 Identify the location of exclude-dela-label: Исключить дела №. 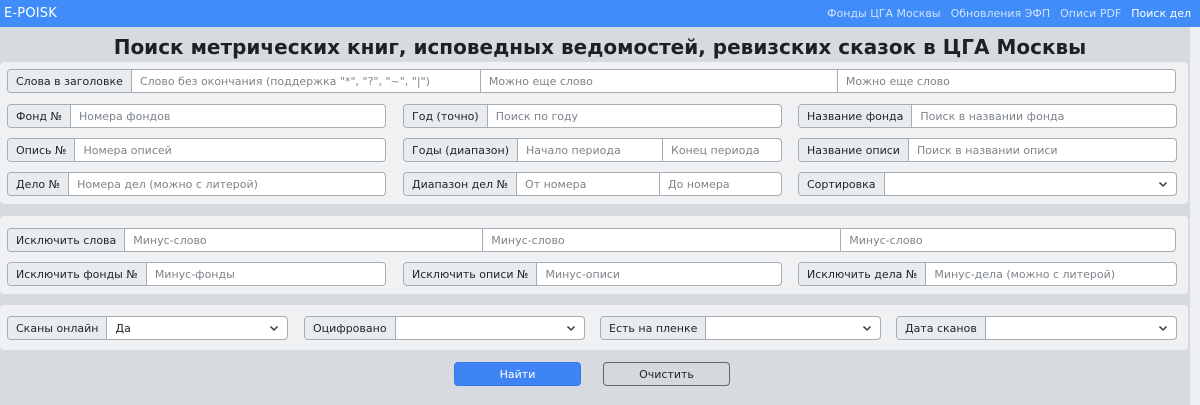
(863, 274).